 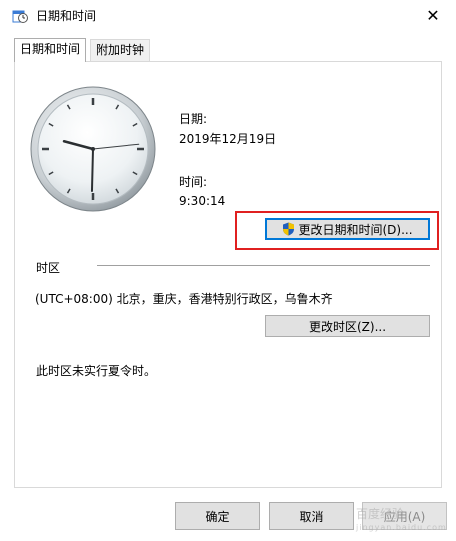 I want to click on ok-button: 确定, so click(x=217, y=516).